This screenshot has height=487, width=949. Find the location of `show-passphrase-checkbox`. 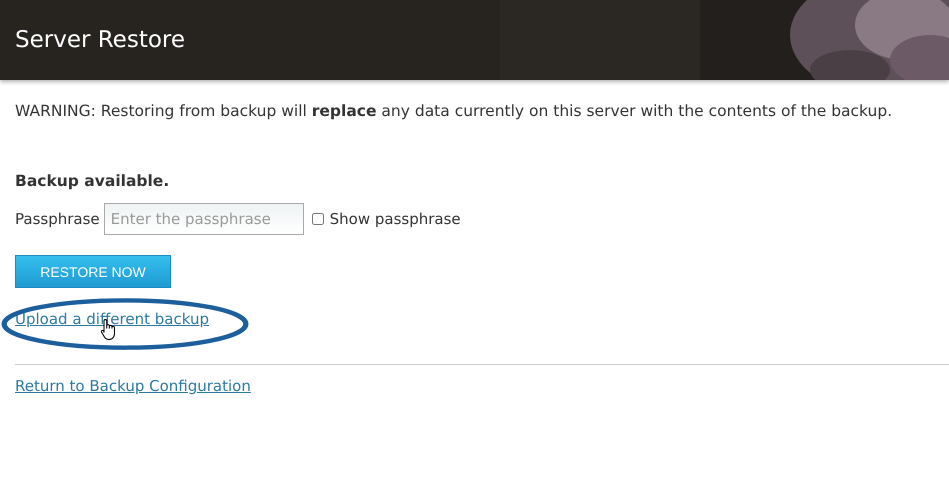

show-passphrase-checkbox is located at coordinates (318, 219).